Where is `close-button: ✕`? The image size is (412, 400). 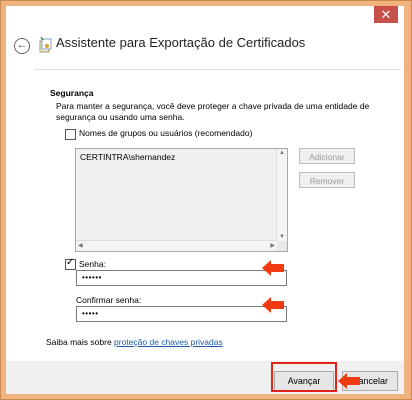 close-button: ✕ is located at coordinates (386, 14).